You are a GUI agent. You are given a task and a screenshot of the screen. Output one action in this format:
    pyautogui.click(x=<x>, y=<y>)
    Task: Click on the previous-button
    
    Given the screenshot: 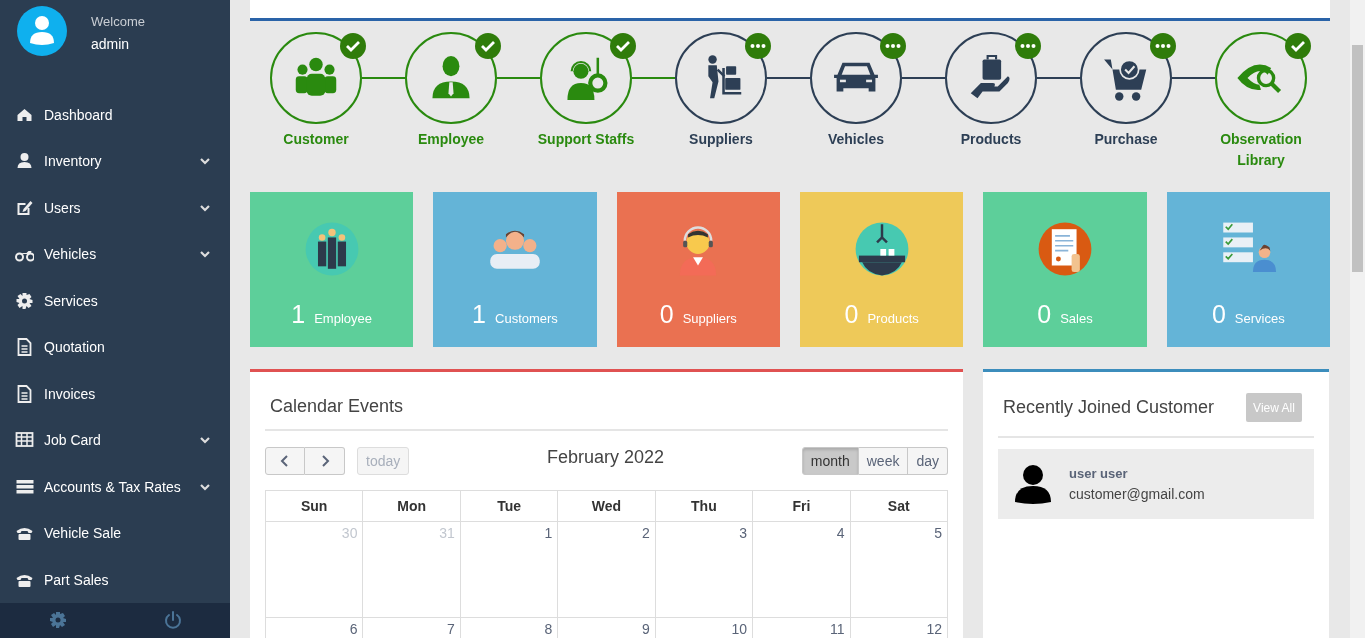 What is the action you would take?
    pyautogui.click(x=285, y=461)
    